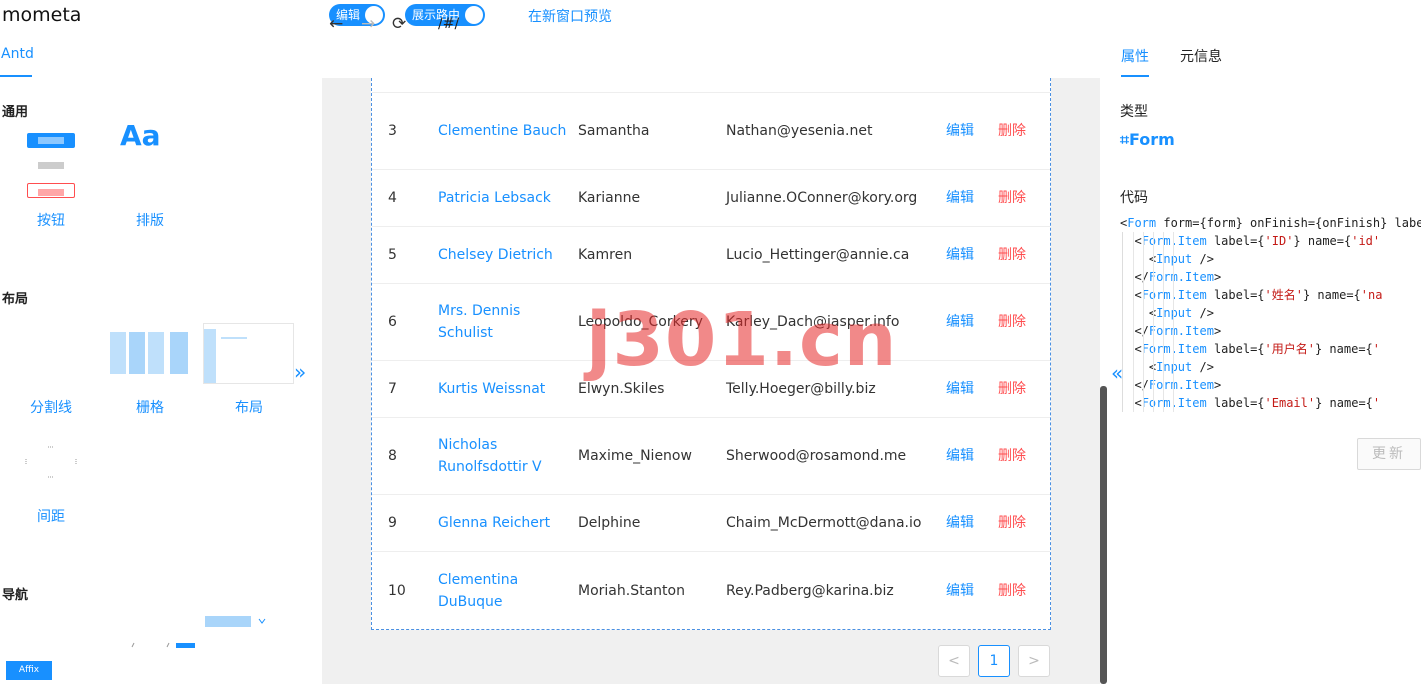  Describe the element at coordinates (570, 16) in the screenshot. I see `preview-in-new-window-link: 在新窗口预览` at that location.